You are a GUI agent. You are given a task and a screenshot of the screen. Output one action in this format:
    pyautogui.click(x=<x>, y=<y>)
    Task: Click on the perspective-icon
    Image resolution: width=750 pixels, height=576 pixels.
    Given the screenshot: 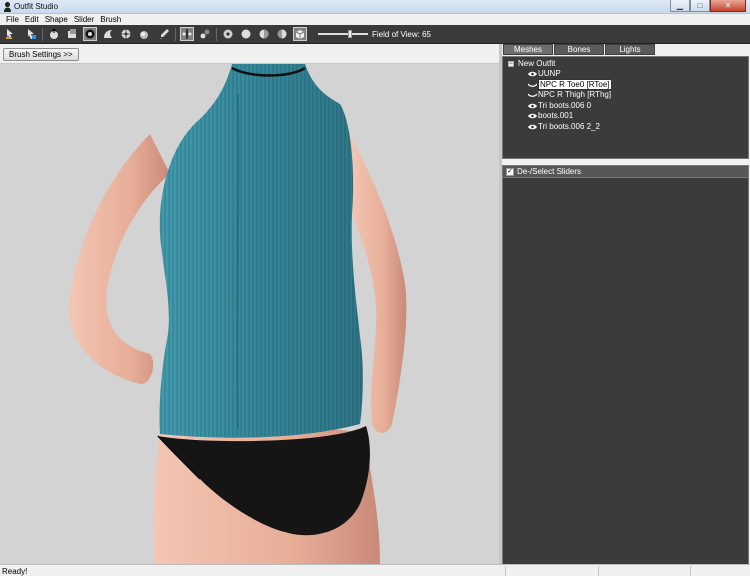 What is the action you would take?
    pyautogui.click(x=300, y=34)
    